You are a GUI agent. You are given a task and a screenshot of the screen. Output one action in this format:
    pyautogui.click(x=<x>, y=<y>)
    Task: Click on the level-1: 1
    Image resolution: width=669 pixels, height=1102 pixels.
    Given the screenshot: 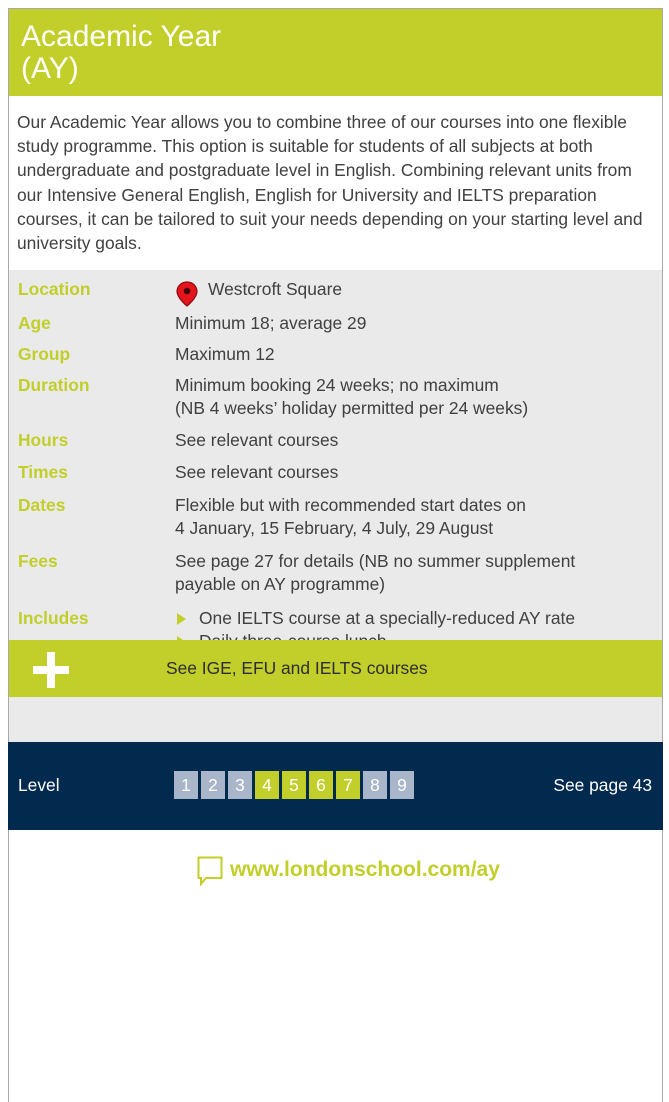 What is the action you would take?
    pyautogui.click(x=186, y=785)
    